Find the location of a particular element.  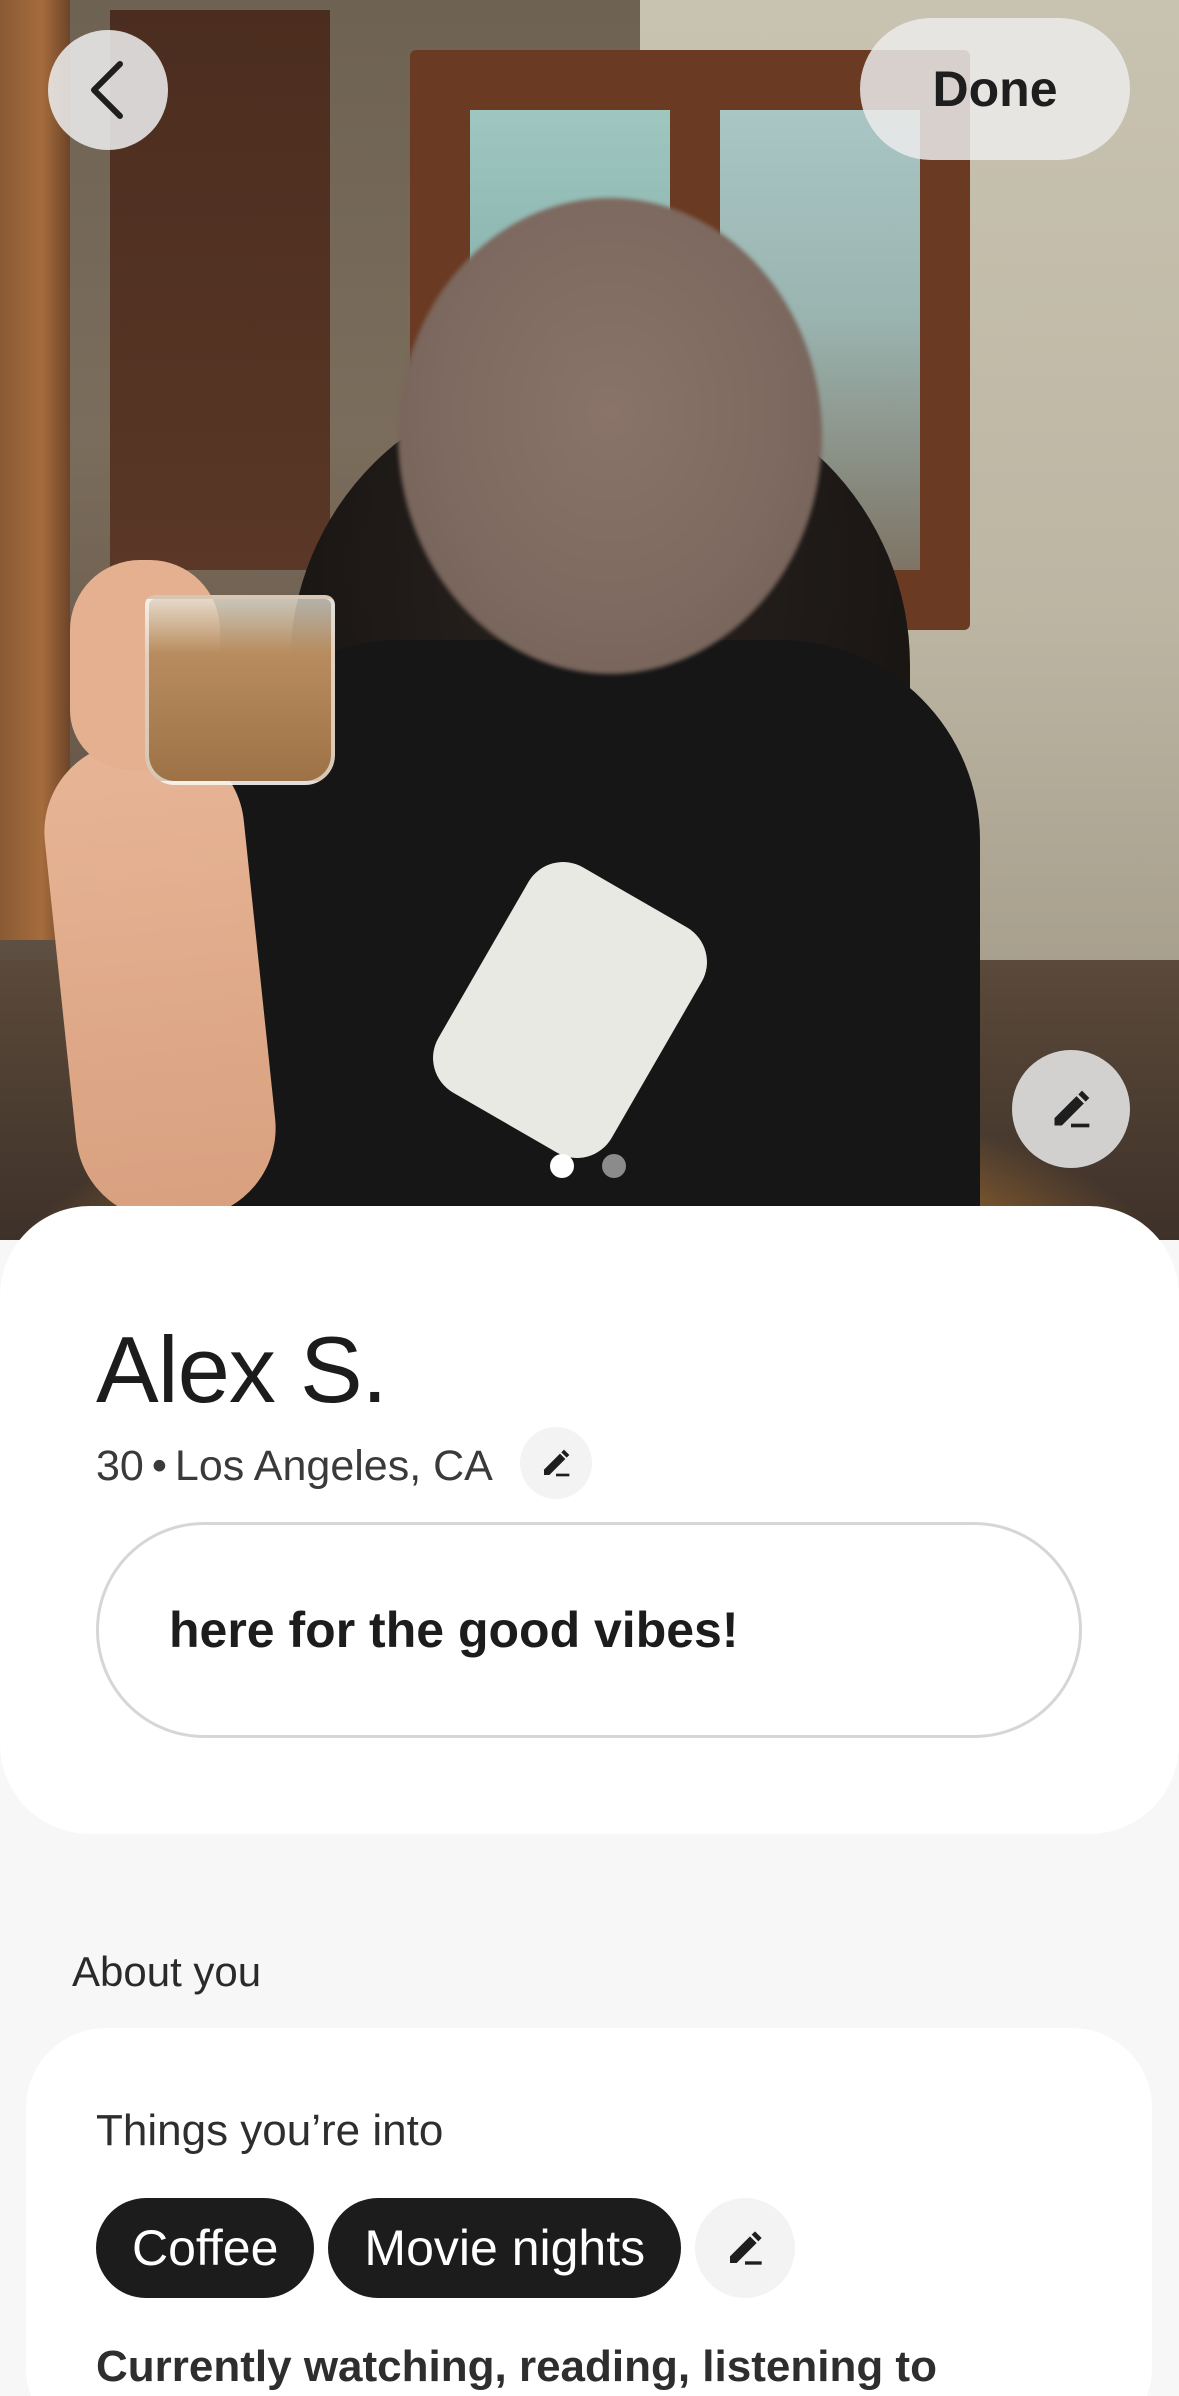

chevron-left-icon is located at coordinates (107, 90).